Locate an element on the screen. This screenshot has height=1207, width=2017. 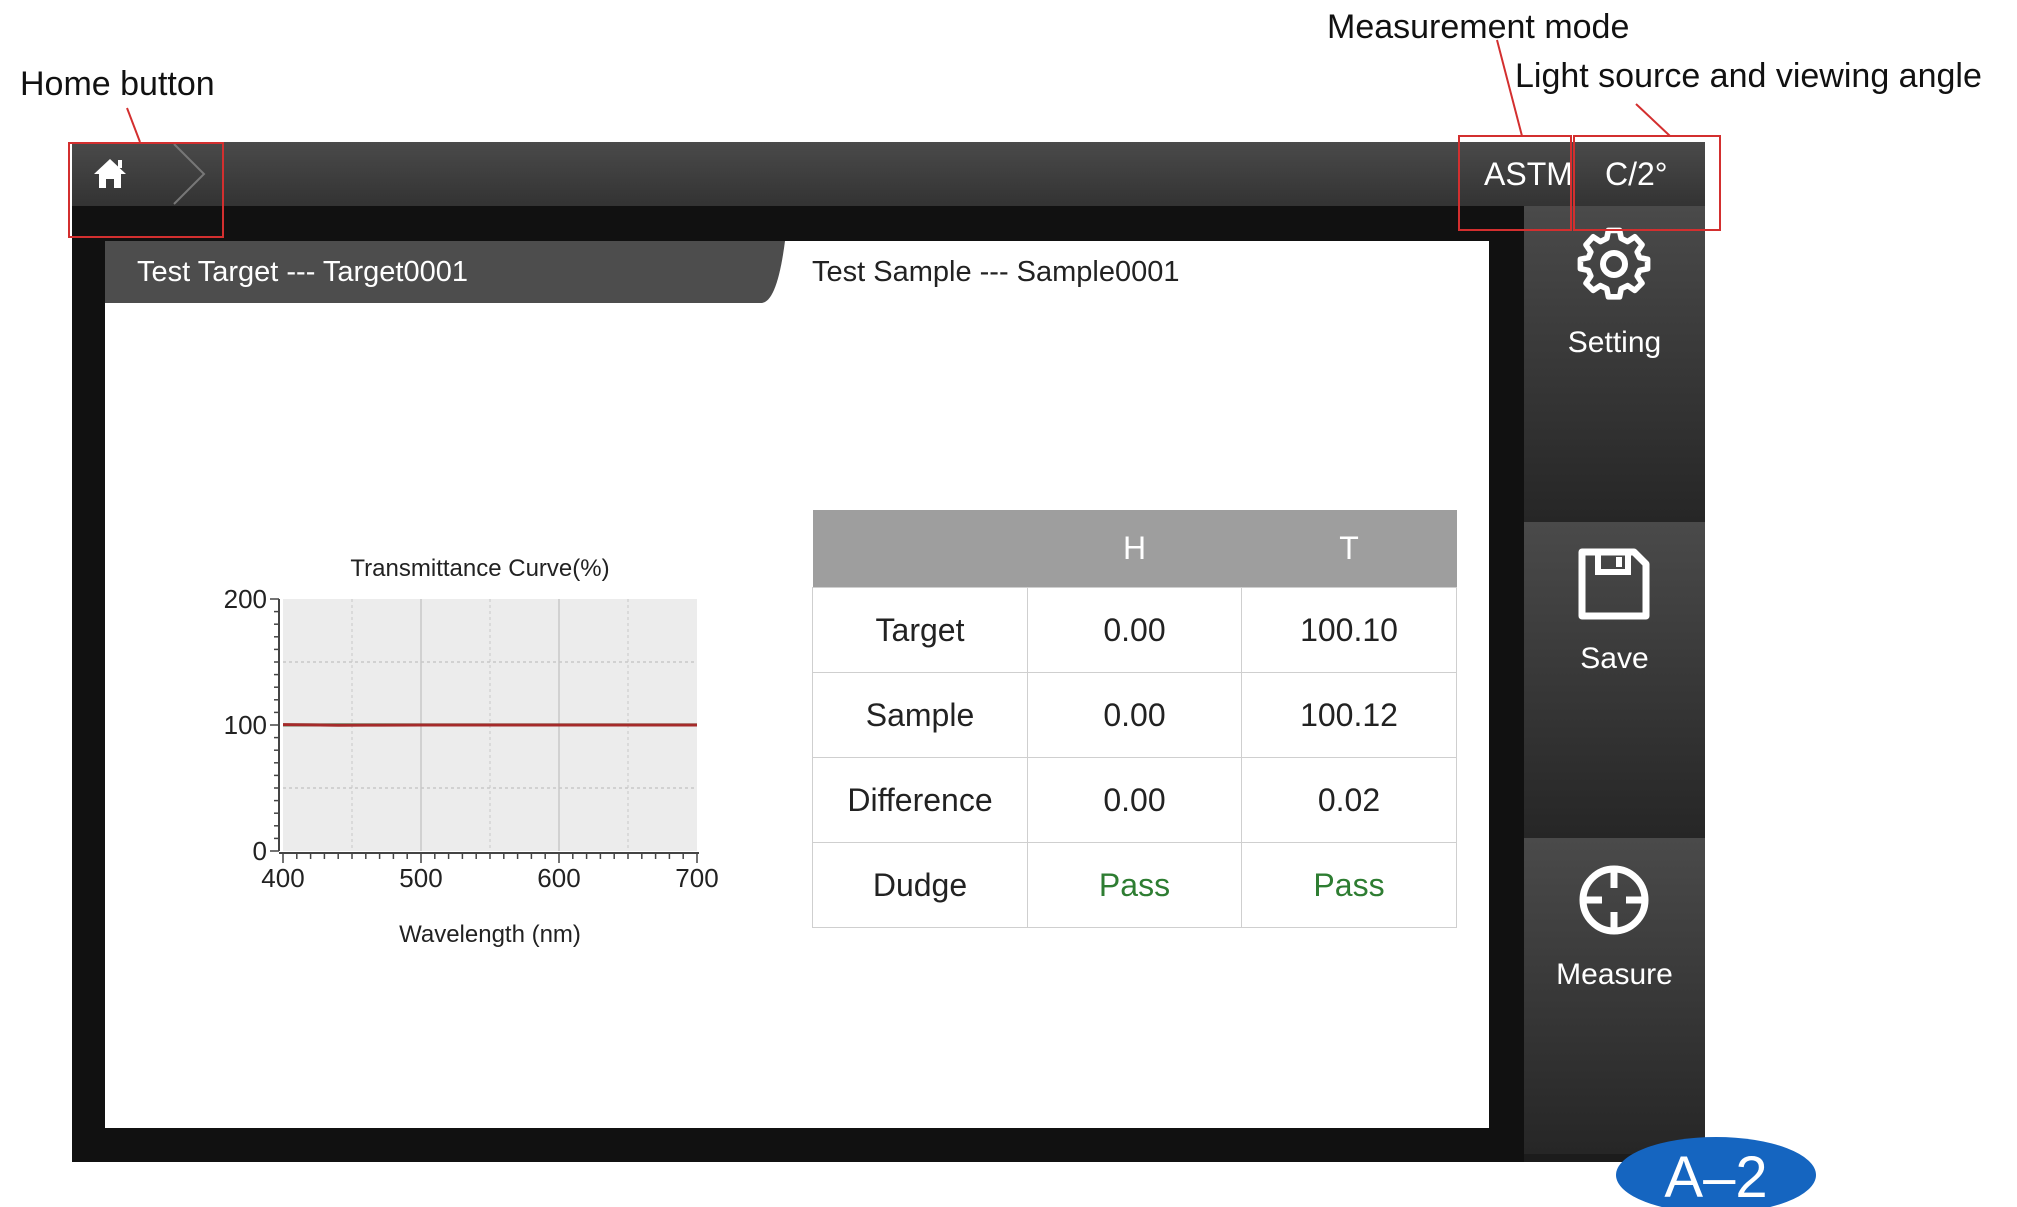
table-row: Target 0.00 100.10 is located at coordinates (1134, 630).